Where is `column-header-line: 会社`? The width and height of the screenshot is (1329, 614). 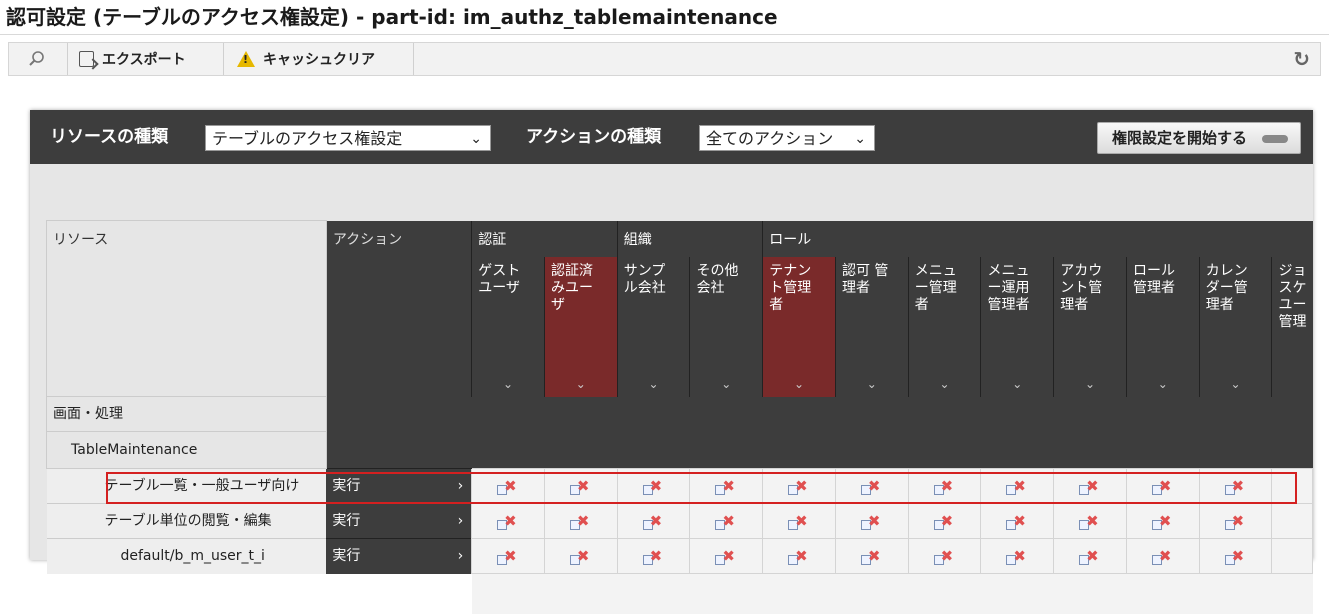 column-header-line: 会社 is located at coordinates (710, 287).